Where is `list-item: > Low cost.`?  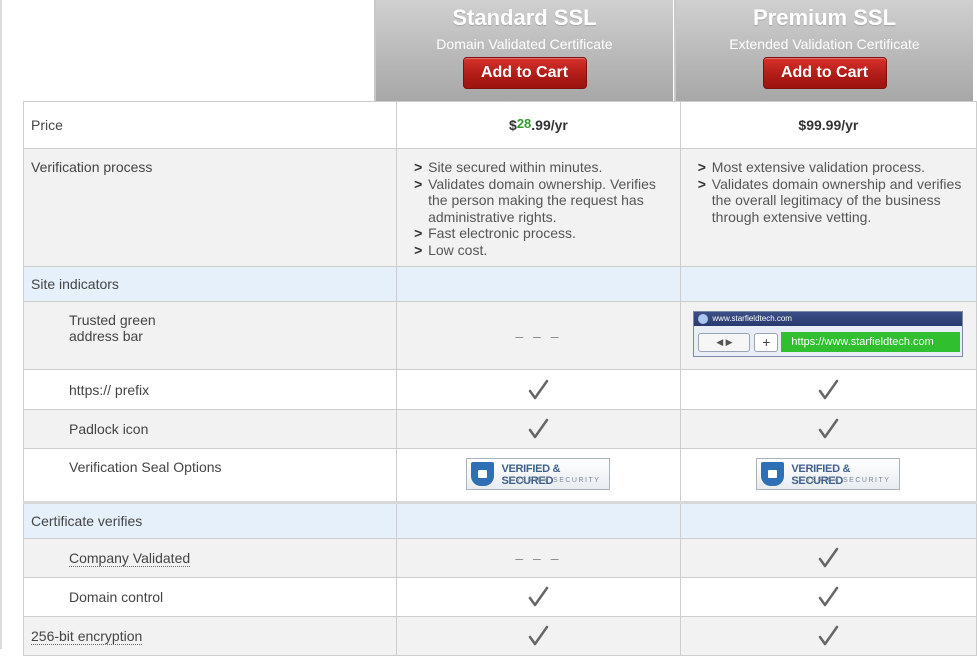 list-item: > Low cost. is located at coordinates (451, 249).